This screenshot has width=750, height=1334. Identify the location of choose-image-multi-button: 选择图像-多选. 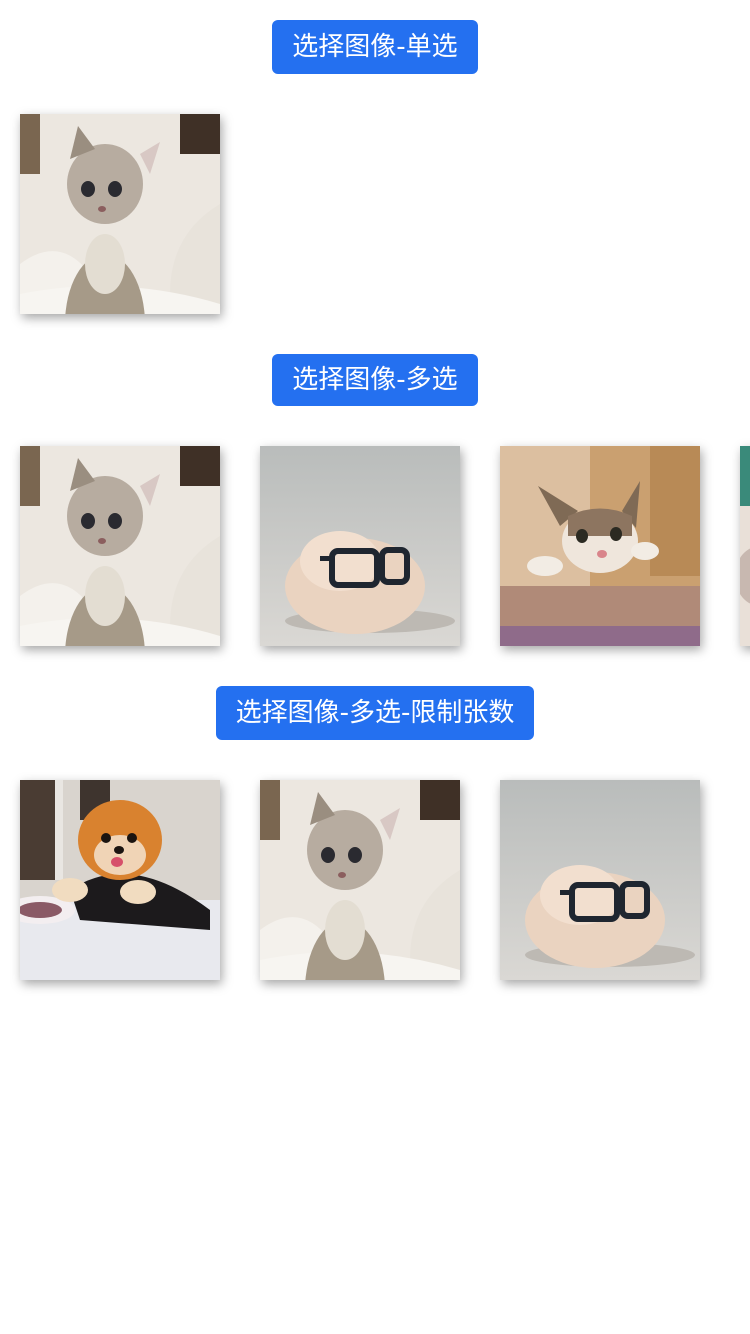
(375, 380).